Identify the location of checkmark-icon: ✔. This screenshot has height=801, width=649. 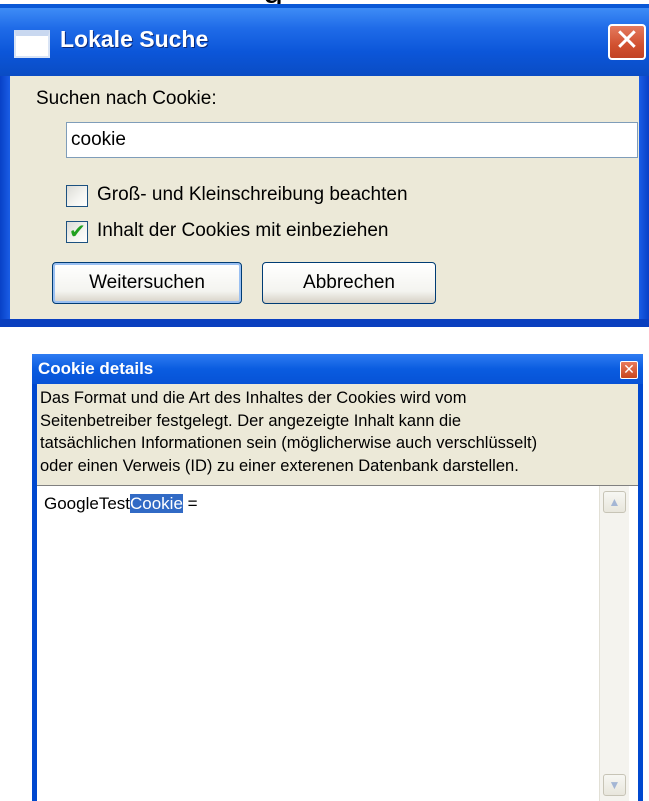
(77, 232).